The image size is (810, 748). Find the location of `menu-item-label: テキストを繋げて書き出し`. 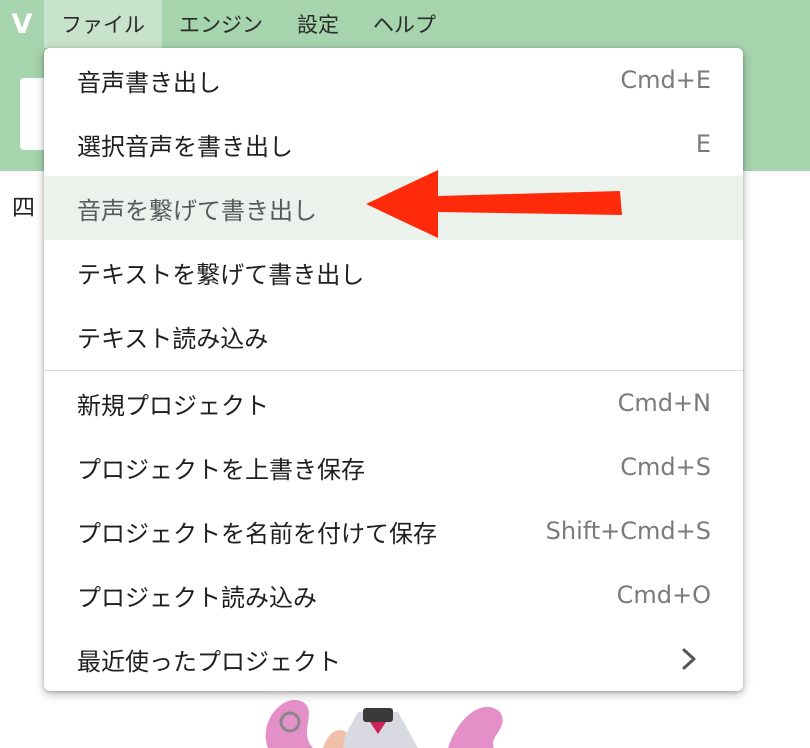

menu-item-label: テキストを繋げて書き出し is located at coordinates (221, 274).